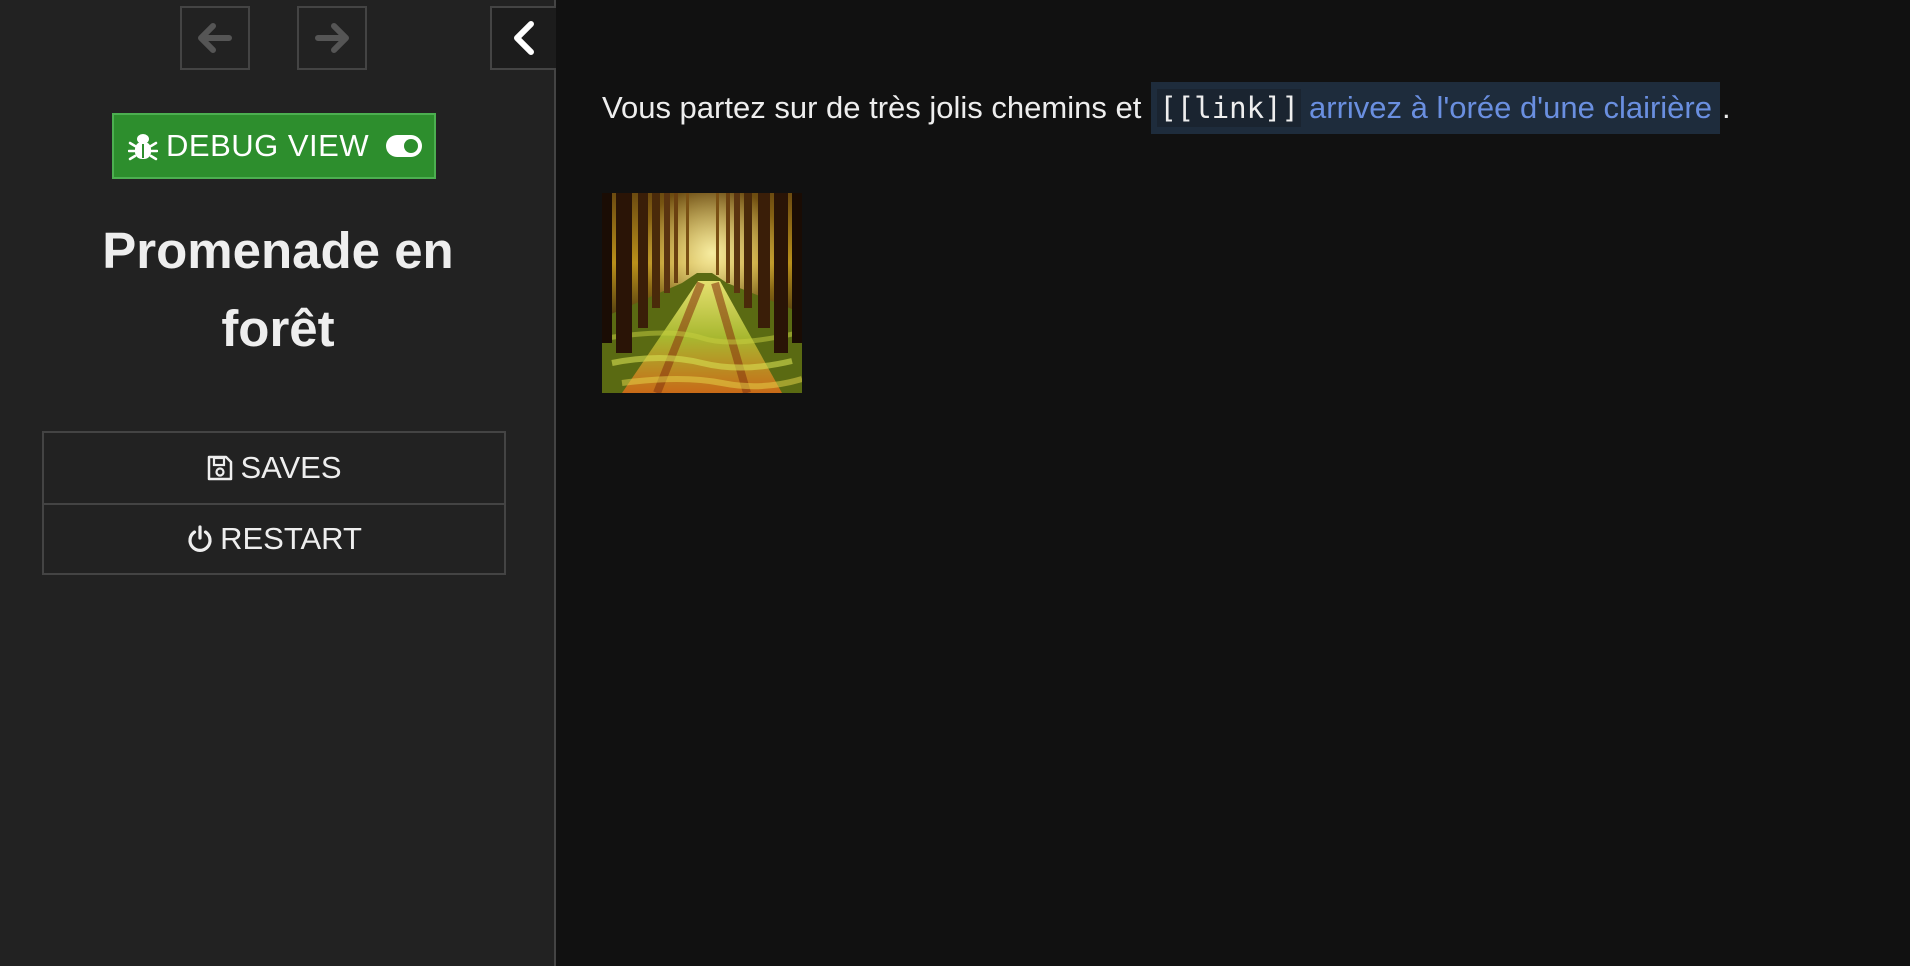 The image size is (1910, 966). Describe the element at coordinates (220, 468) in the screenshot. I see `floppy-disk-icon` at that location.